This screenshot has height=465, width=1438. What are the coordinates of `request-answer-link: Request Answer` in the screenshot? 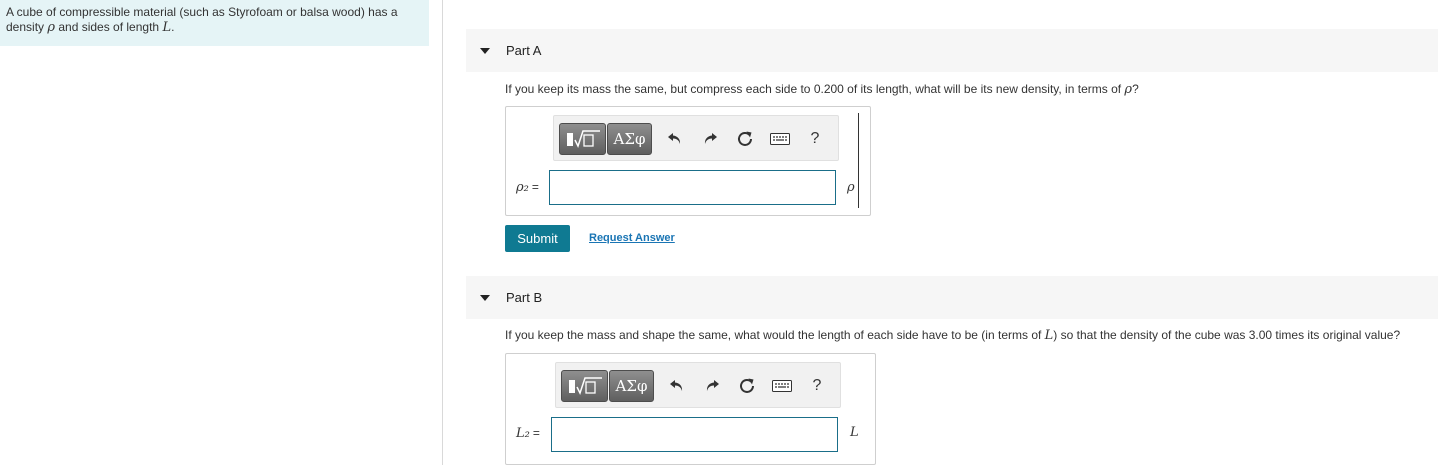 It's located at (632, 238).